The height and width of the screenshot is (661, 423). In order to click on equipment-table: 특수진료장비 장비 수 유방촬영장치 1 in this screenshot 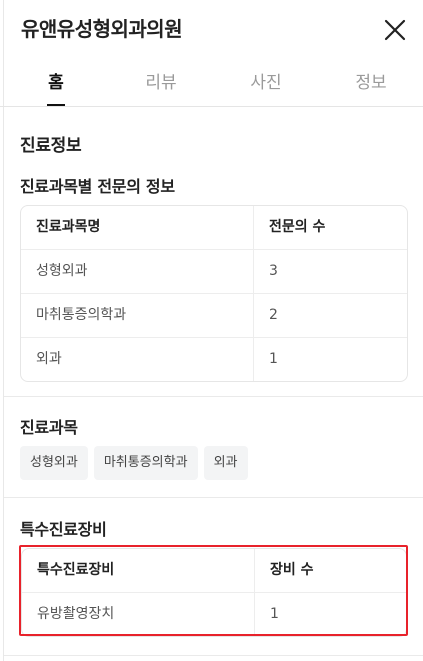, I will do `click(214, 592)`.